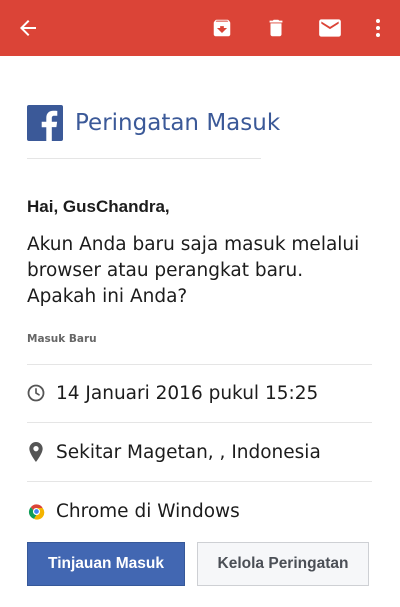 Image resolution: width=400 pixels, height=607 pixels. Describe the element at coordinates (188, 452) in the screenshot. I see `login-location: Sekitar Magetan, , Indonesia` at that location.